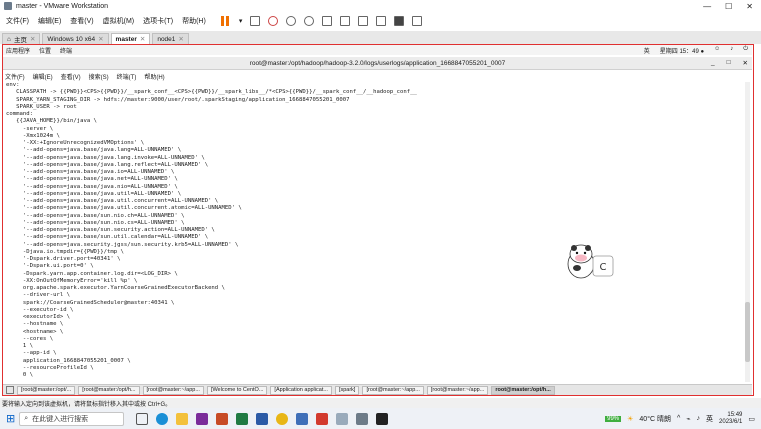 Image resolution: width=761 pixels, height=429 pixels. Describe the element at coordinates (717, 50) in the screenshot. I see `user-icon: ☺` at that location.